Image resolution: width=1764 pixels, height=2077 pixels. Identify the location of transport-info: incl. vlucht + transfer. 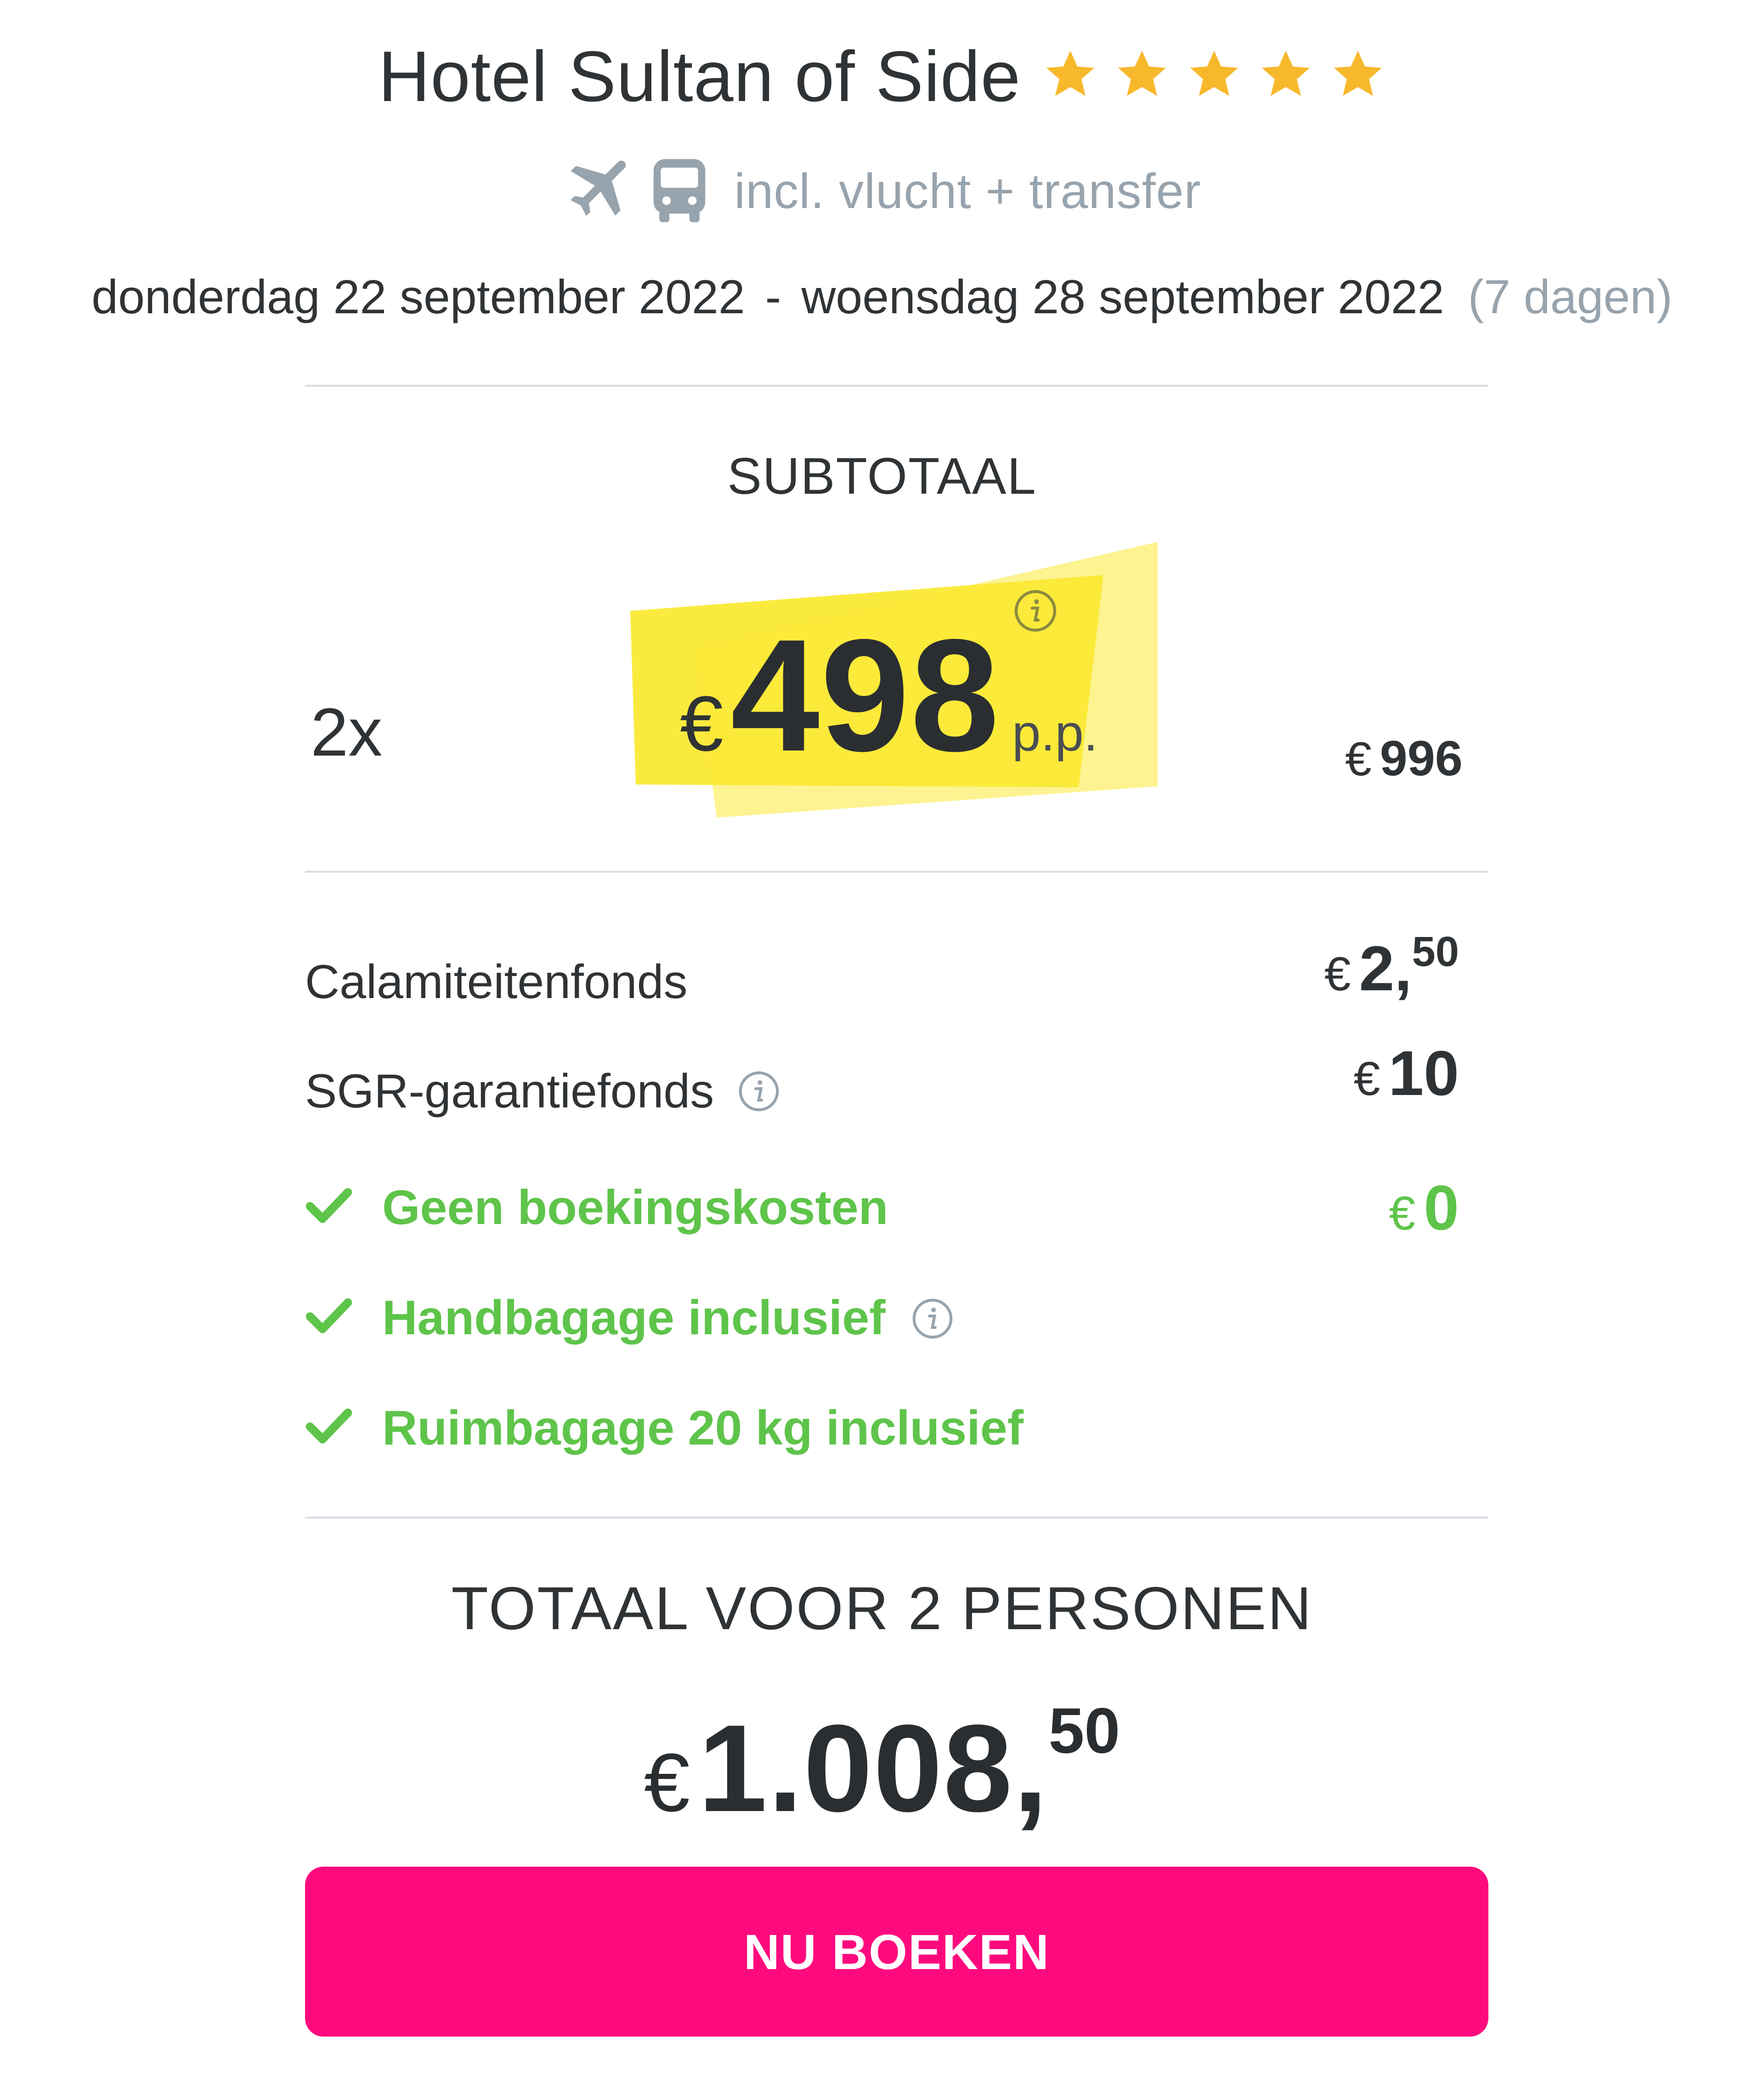
(882, 190).